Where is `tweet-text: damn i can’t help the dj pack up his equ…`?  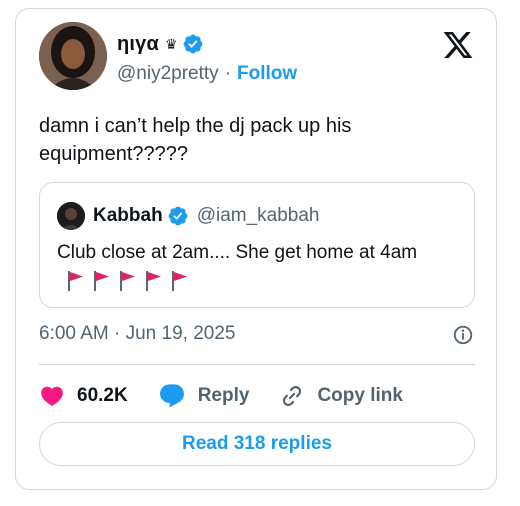
tweet-text: damn i can’t help the dj pack up his equ… is located at coordinates (195, 140).